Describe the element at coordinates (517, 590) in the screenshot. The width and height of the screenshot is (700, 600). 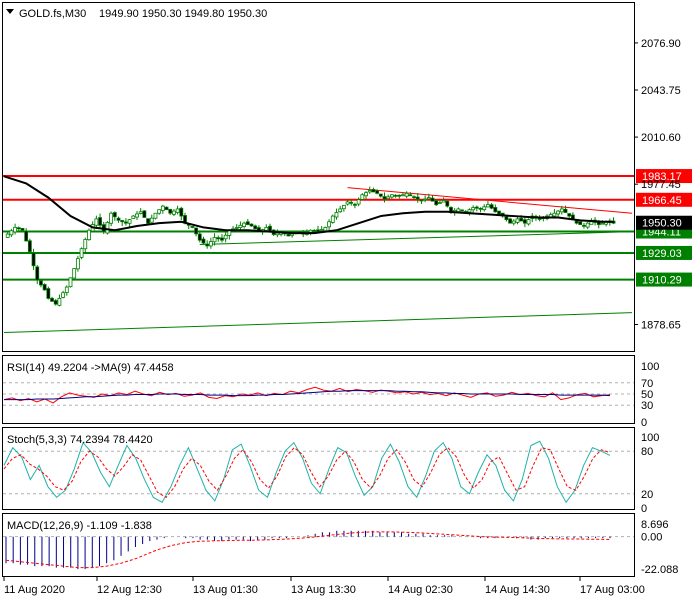
I see `x-tick-label: 14 Aug 14:30` at that location.